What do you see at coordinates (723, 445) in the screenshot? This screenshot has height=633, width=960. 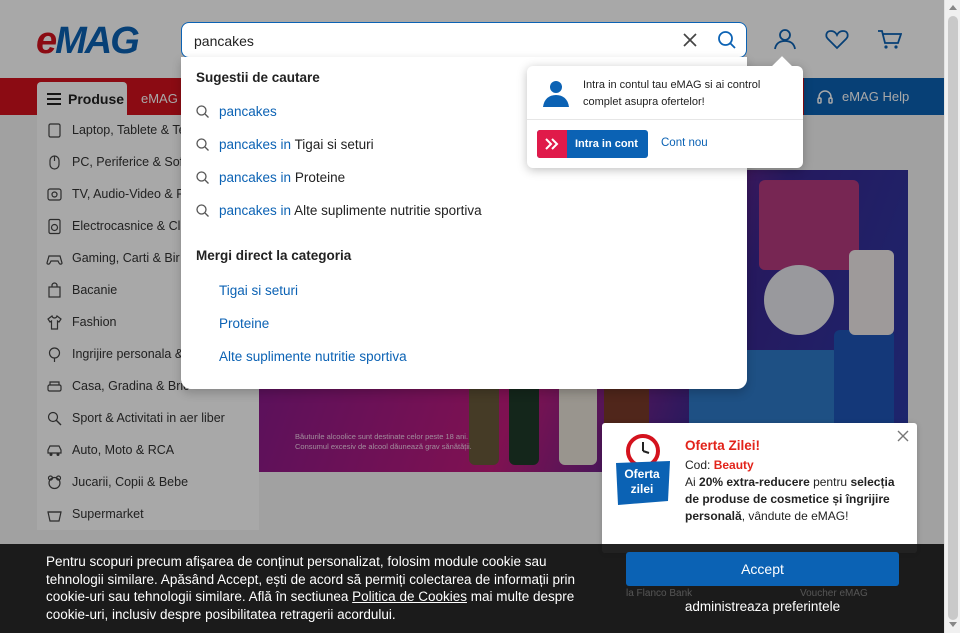 I see `offer-title: Oferta Zilei!` at bounding box center [723, 445].